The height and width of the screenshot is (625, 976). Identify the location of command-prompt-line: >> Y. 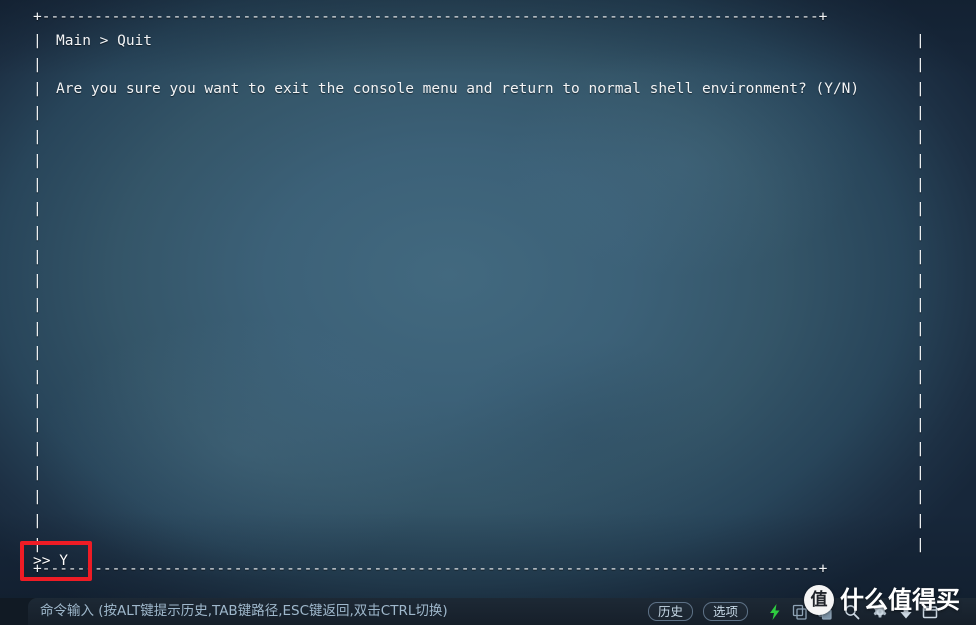
(50, 561).